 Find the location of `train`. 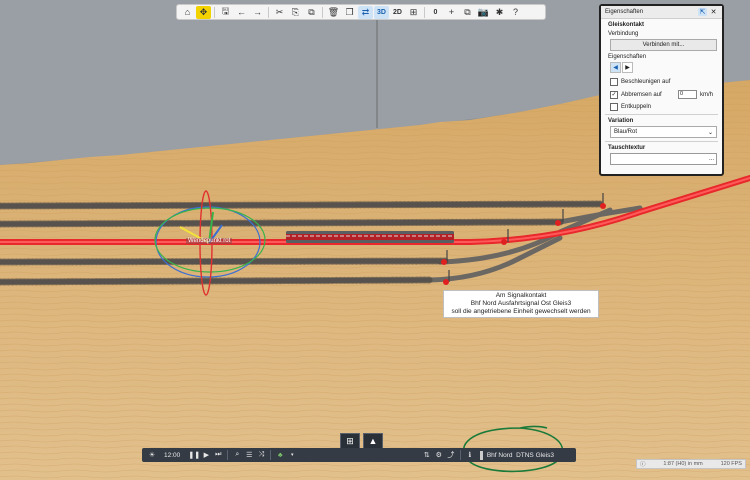

train is located at coordinates (370, 237).